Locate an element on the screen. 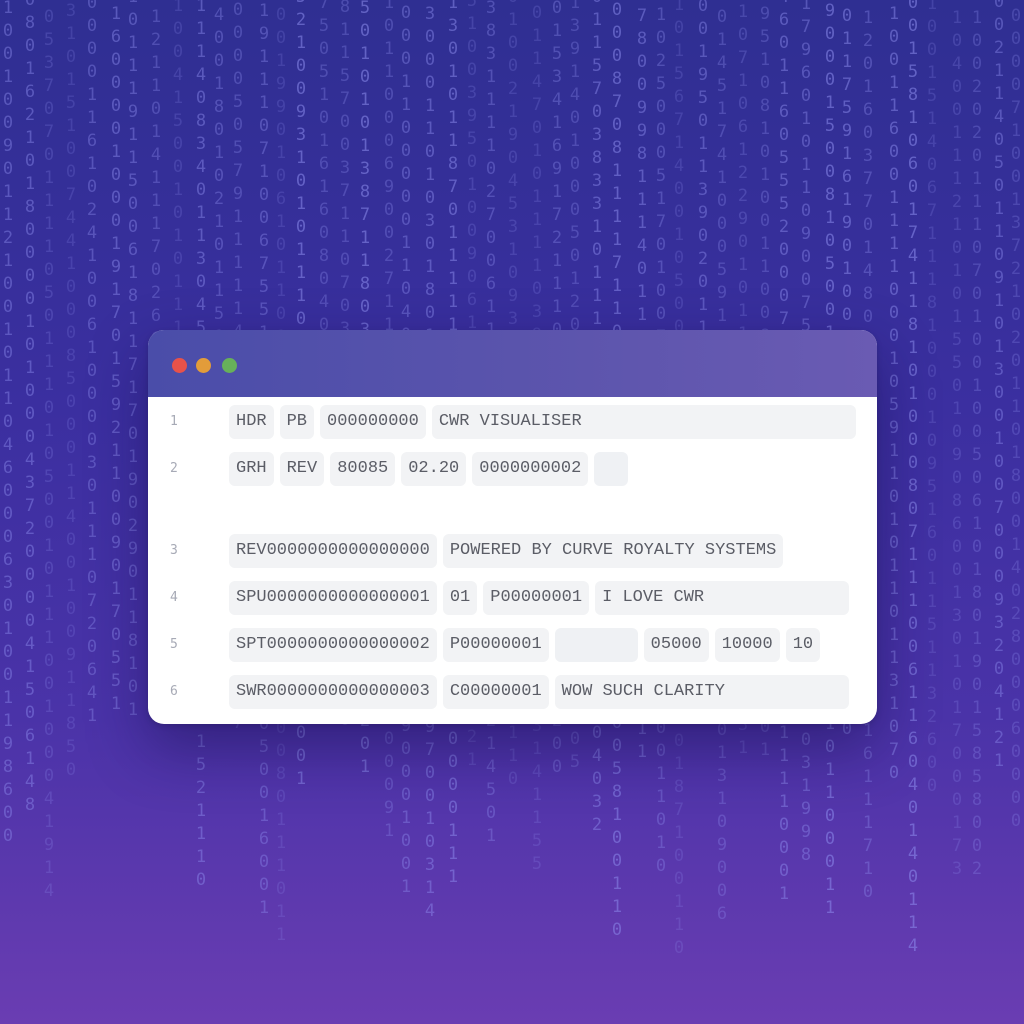  close-dot-icon is located at coordinates (179, 365).